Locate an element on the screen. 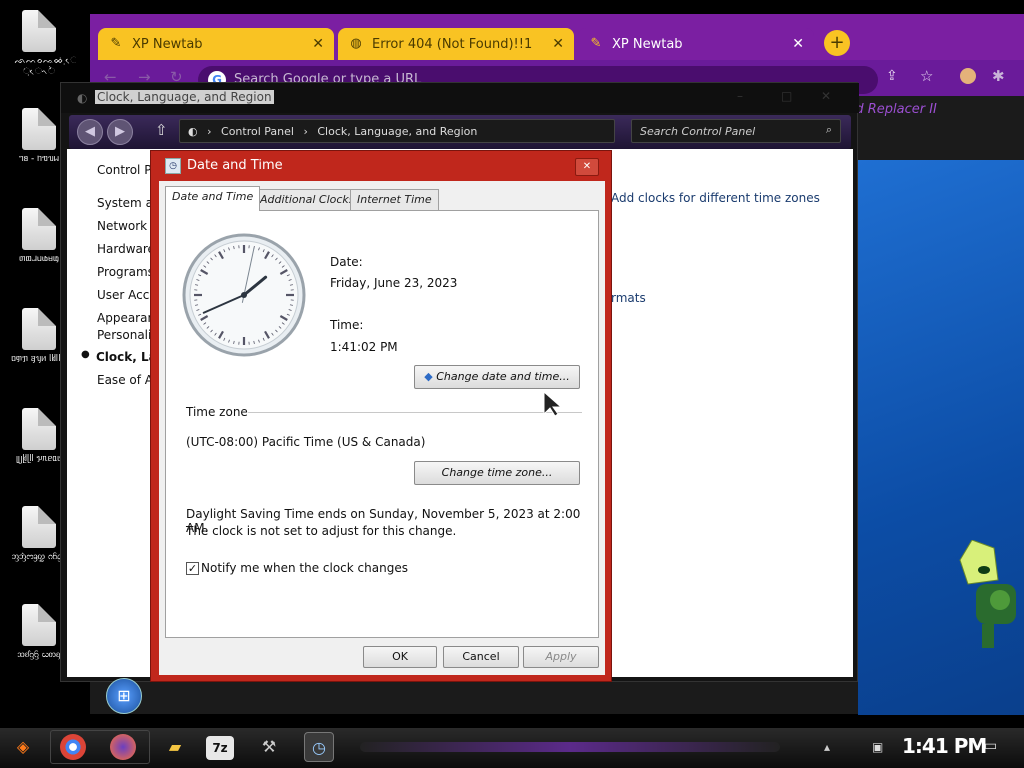 This screenshot has width=1024, height=768. windows-orb-icon: ⊞ is located at coordinates (124, 696).